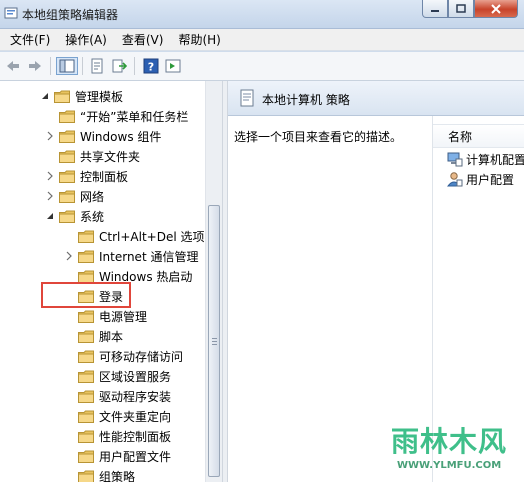 This screenshot has height=482, width=524. I want to click on list-item-user-config: 用户配置, so click(480, 179).